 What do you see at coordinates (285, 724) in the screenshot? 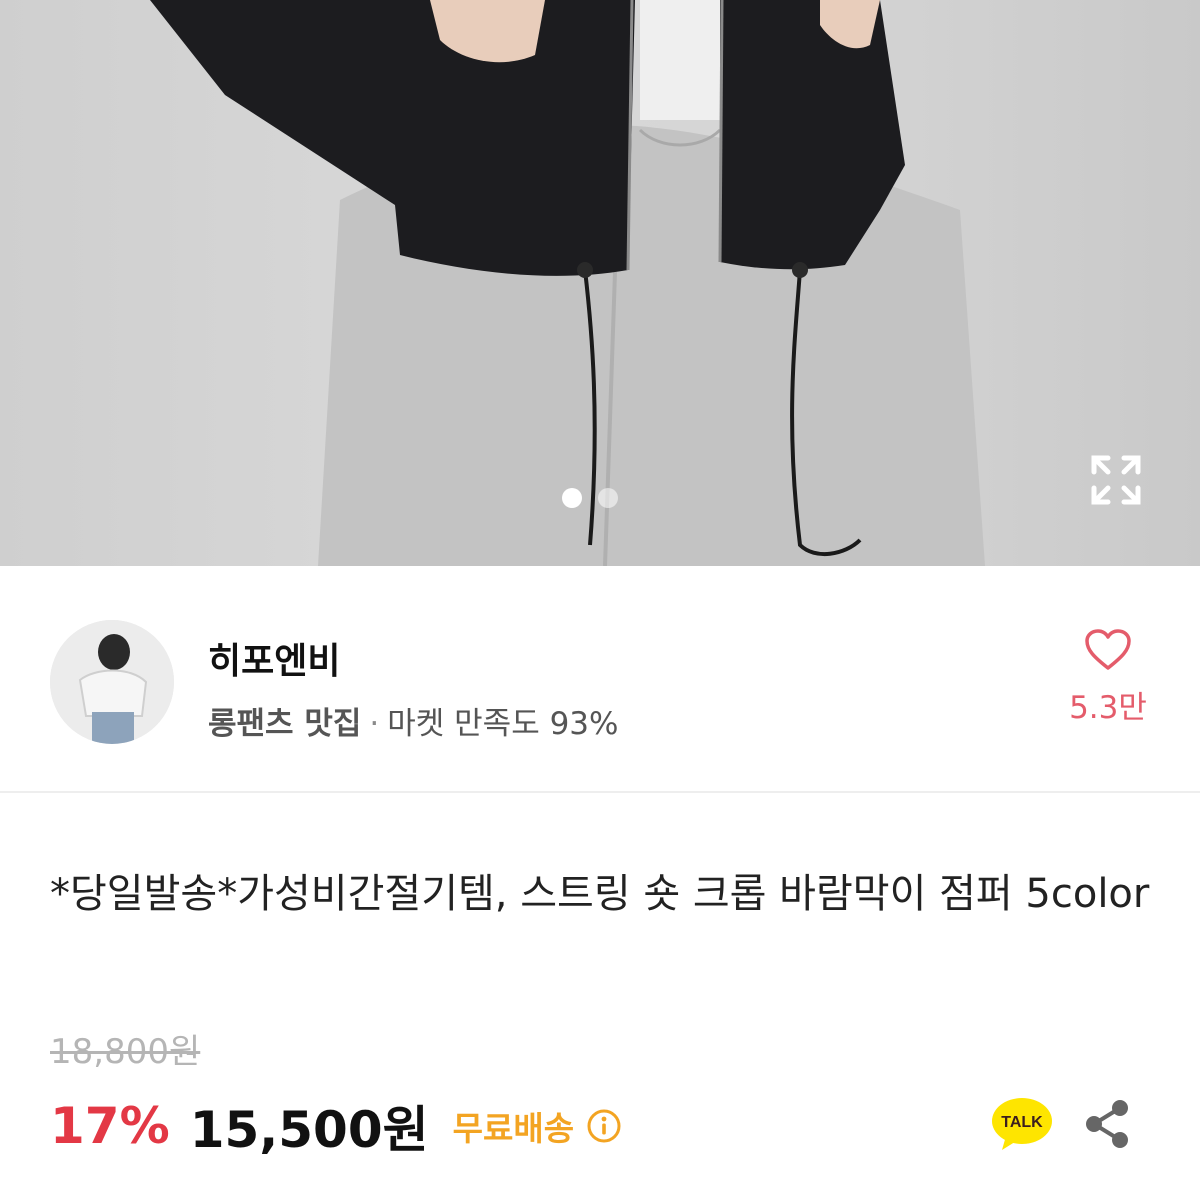
I see `seller-tag: 롱팬츠 맛집` at bounding box center [285, 724].